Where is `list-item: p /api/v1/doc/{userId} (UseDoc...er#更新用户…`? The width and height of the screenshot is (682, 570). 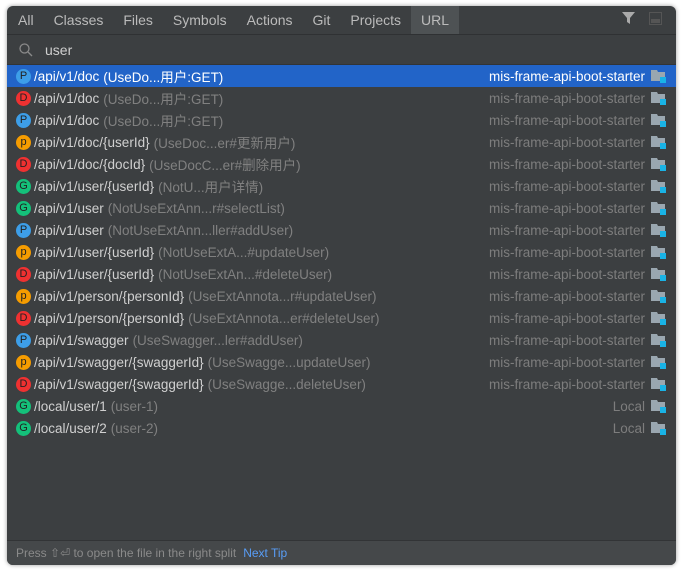
list-item: p /api/v1/doc/{userId} (UseDoc...er#更新用户… is located at coordinates (341, 142).